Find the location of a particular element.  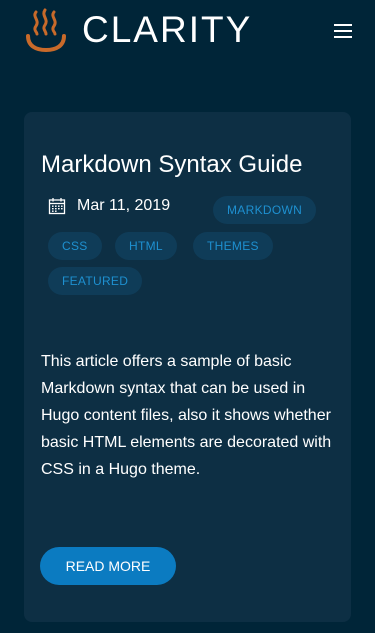

tag-html: HTML is located at coordinates (146, 246).